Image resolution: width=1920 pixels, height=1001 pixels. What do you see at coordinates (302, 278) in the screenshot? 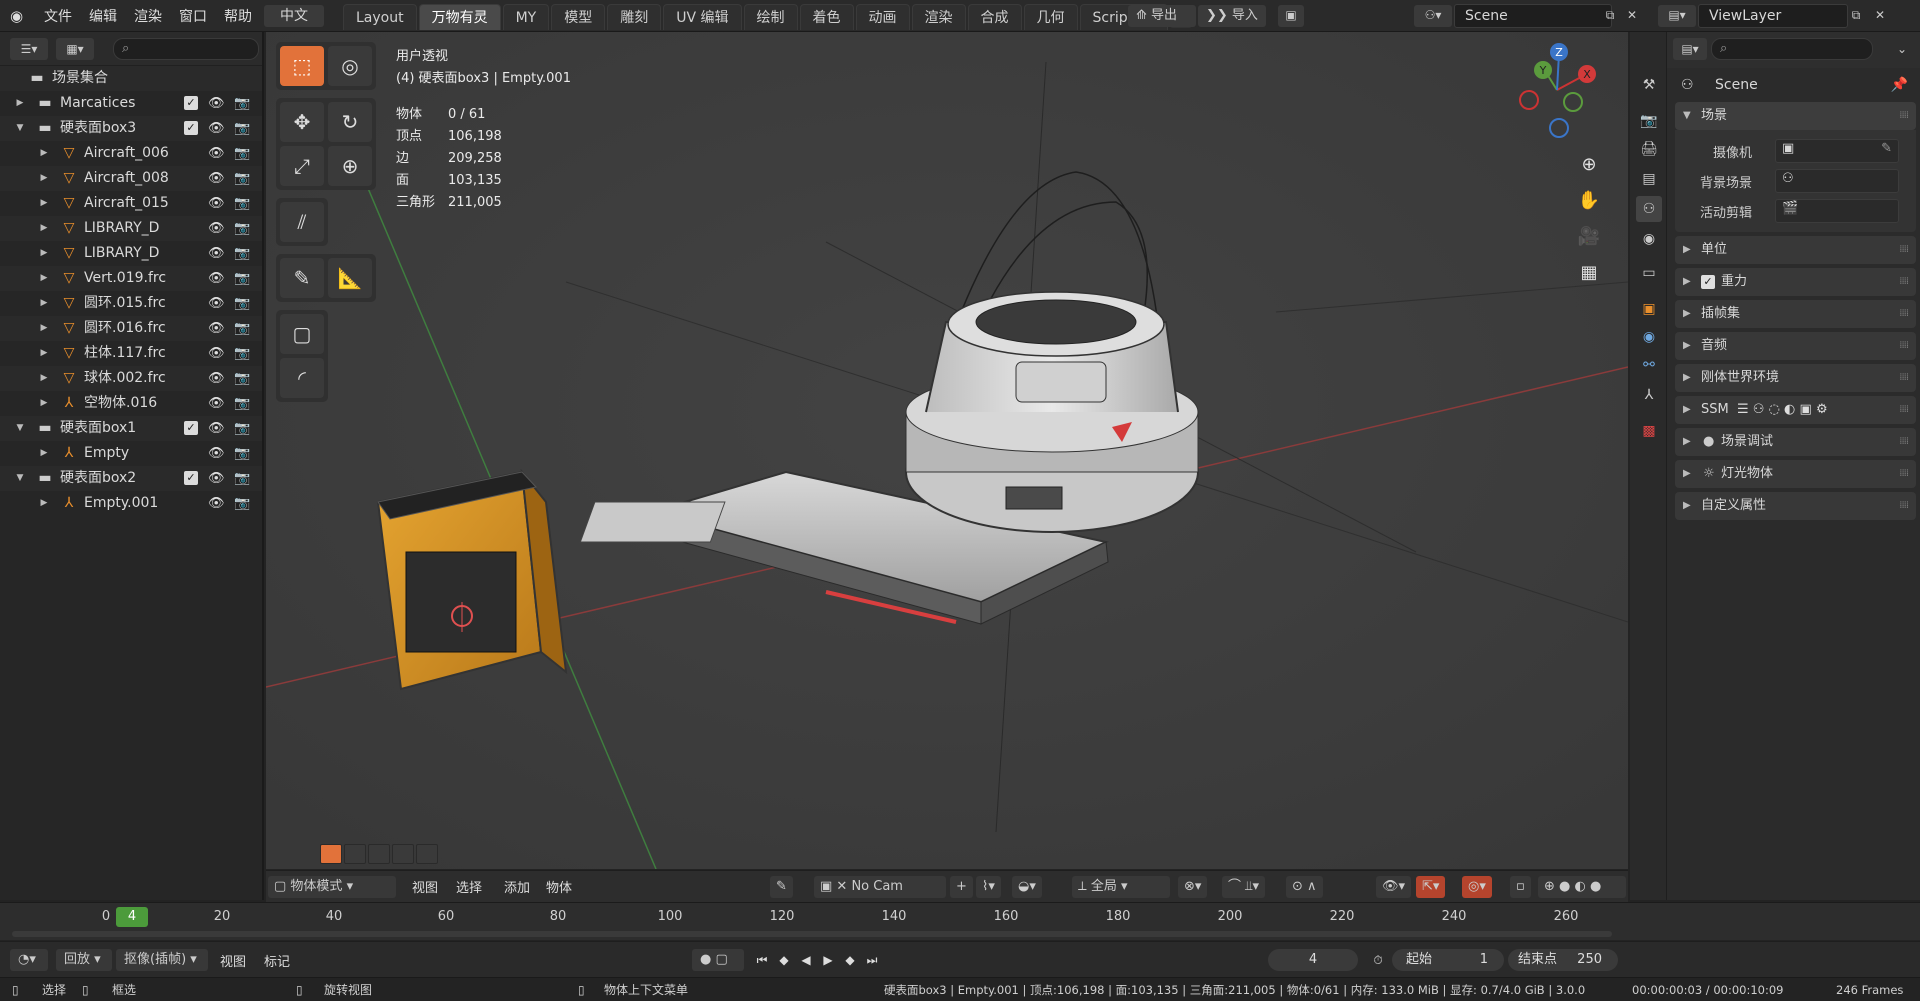
I see `draw-icon: ✎` at bounding box center [302, 278].